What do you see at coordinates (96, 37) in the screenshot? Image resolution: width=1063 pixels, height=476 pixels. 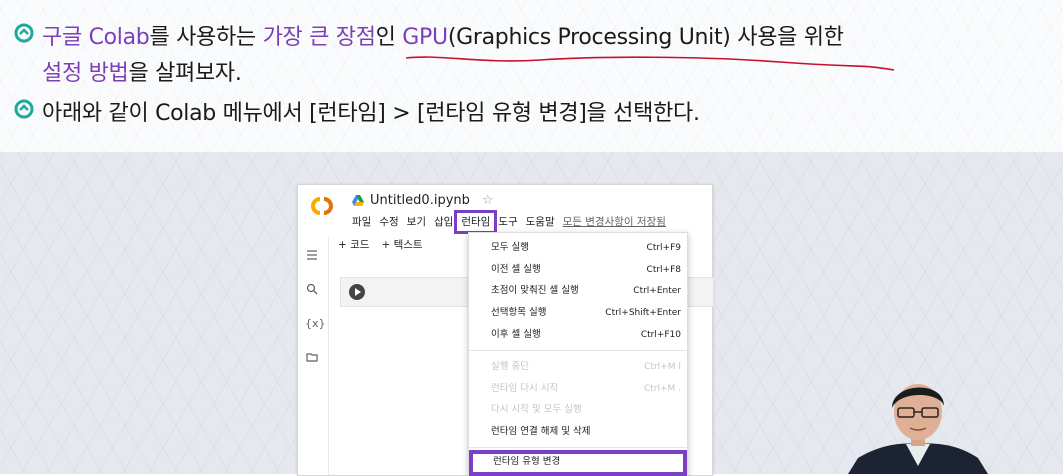 I see `text-colab: 구글 Colab` at bounding box center [96, 37].